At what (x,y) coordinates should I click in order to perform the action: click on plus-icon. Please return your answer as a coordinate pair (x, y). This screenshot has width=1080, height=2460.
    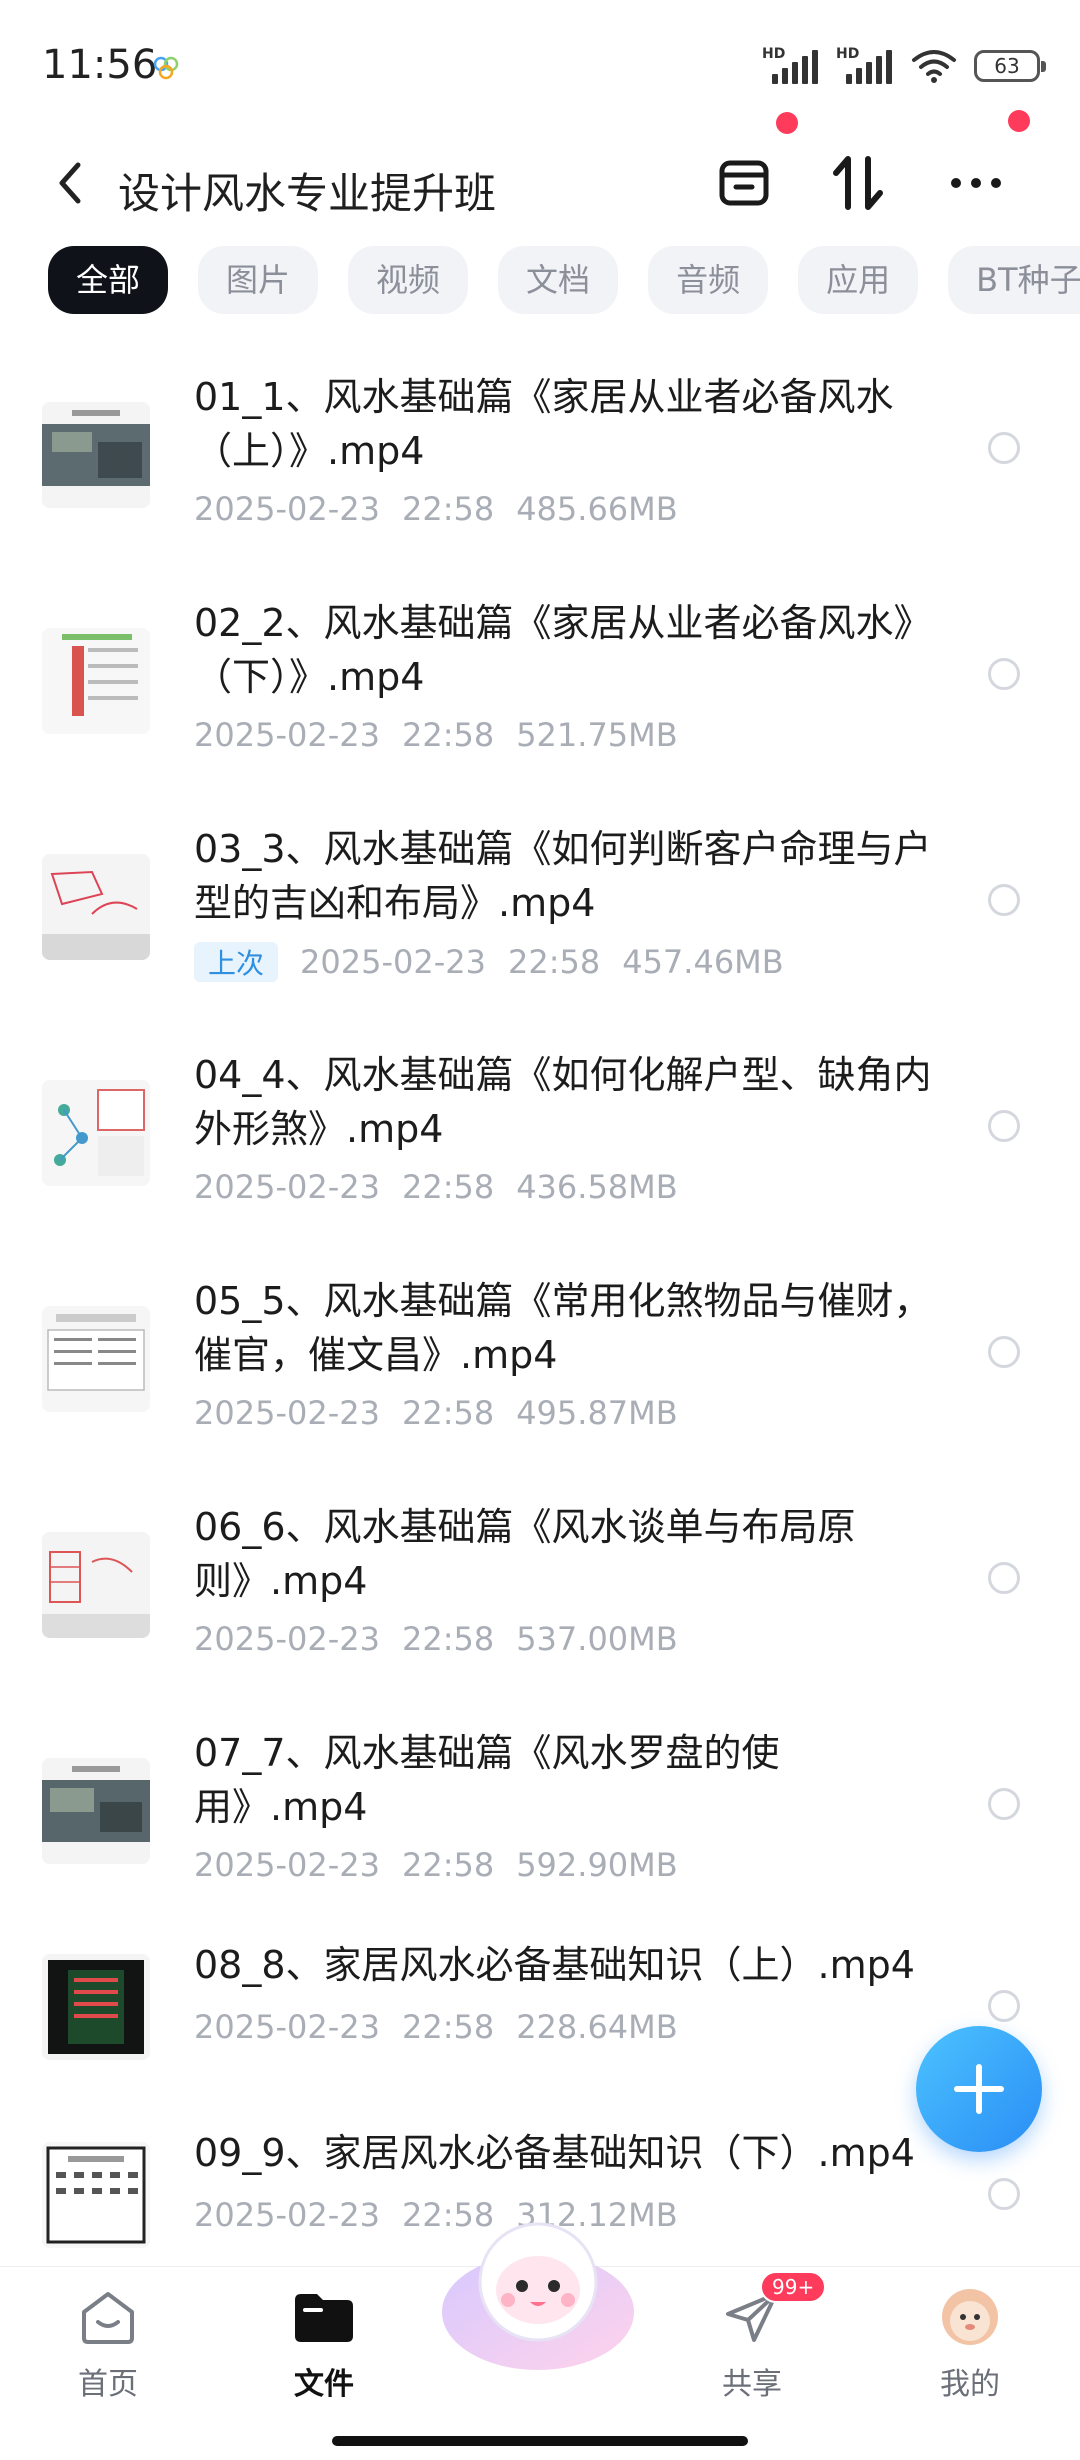
    Looking at the image, I should click on (979, 2089).